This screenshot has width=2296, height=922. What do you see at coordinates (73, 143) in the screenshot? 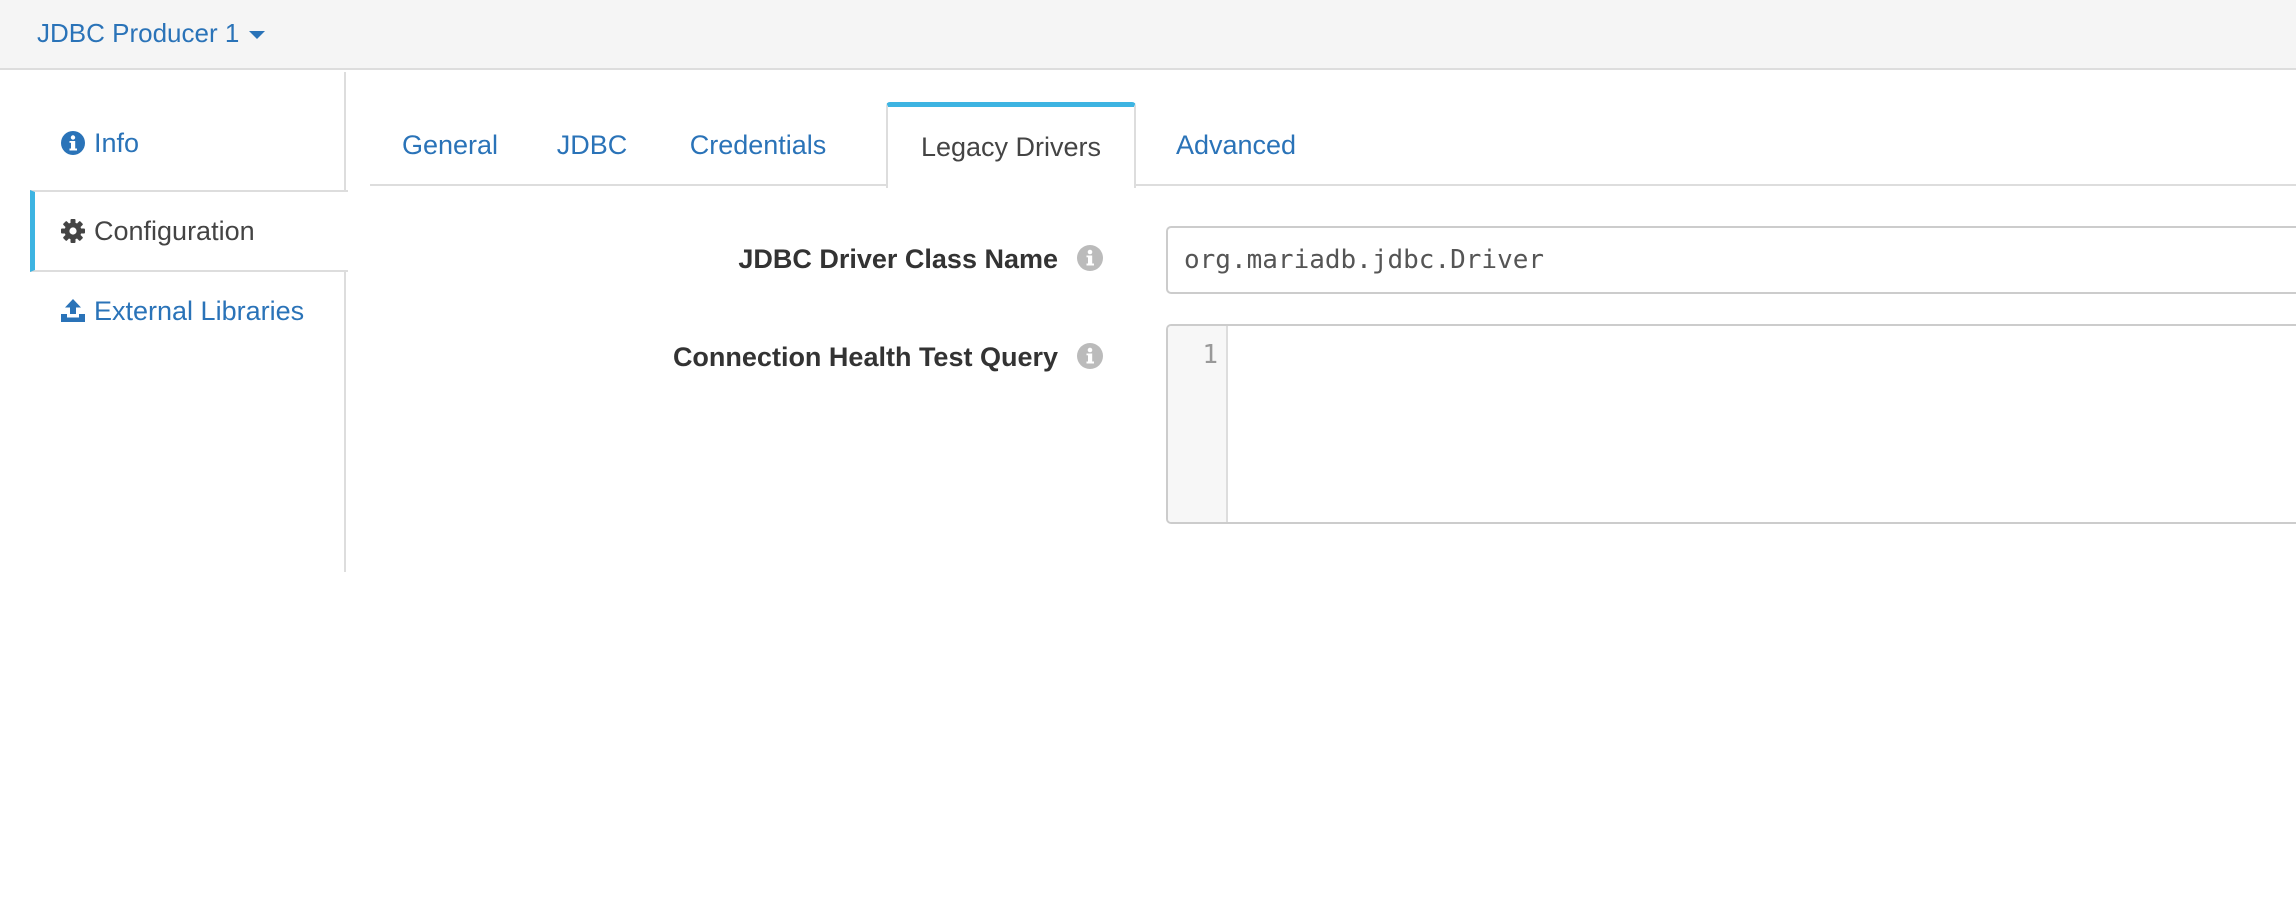
I see `info-circle-icon` at bounding box center [73, 143].